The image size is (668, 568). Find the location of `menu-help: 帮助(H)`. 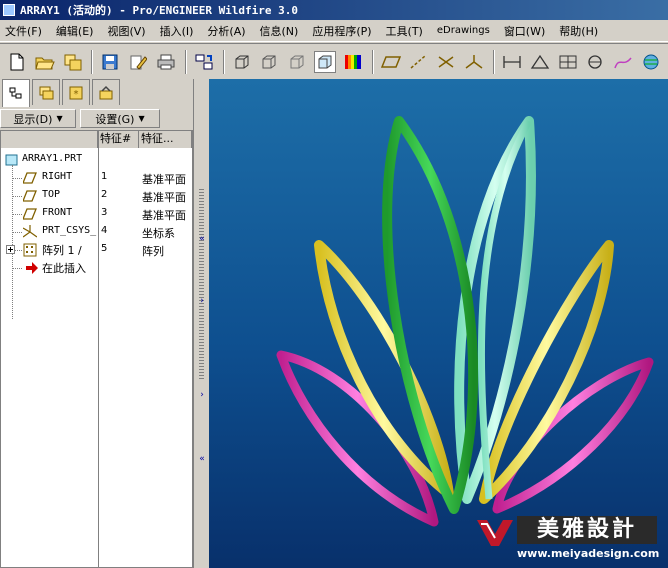

menu-help: 帮助(H) is located at coordinates (578, 31).